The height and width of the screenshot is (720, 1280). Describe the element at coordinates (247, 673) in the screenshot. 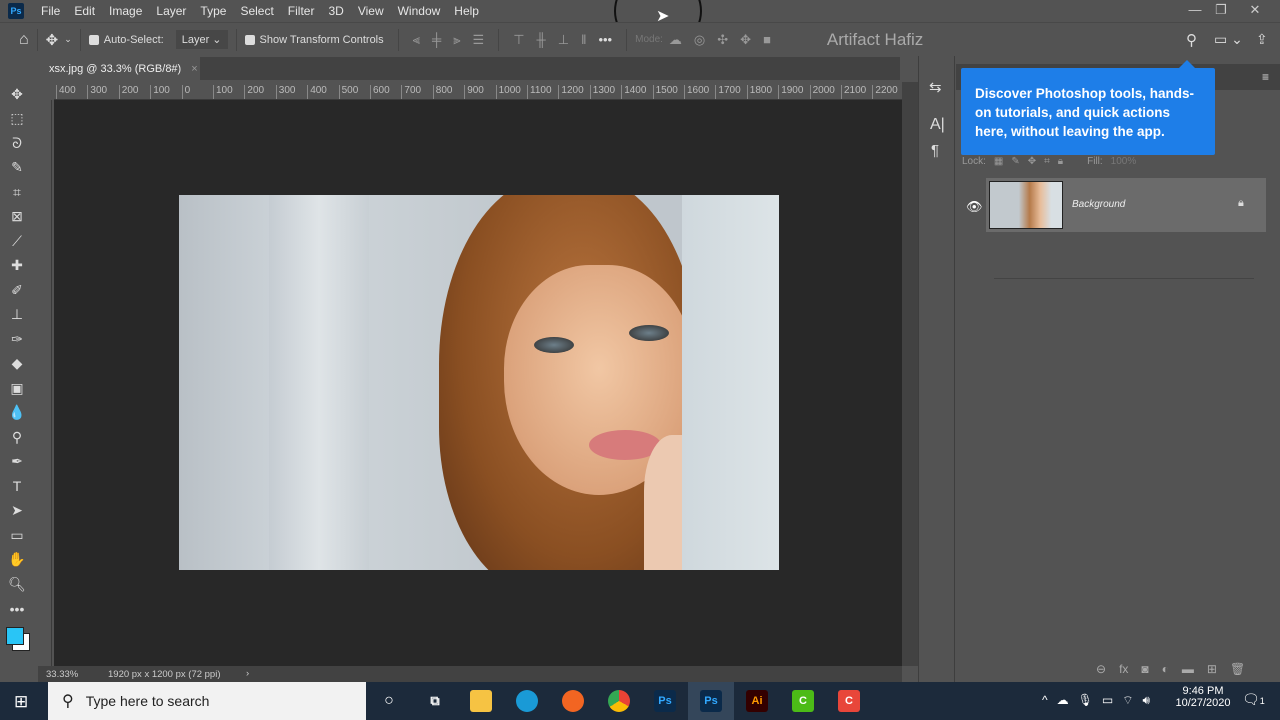

I see `status-expand-icon: ›` at that location.